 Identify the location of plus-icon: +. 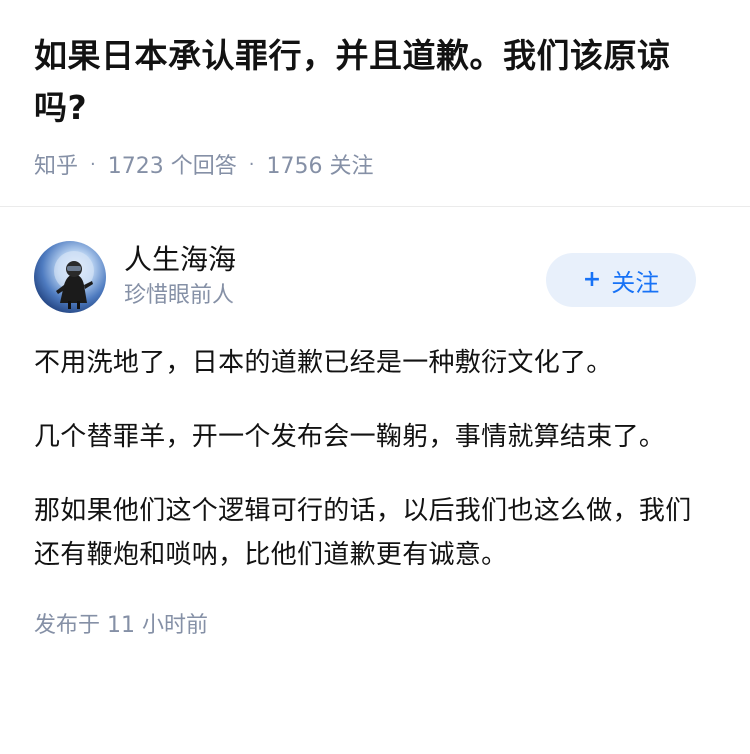
(592, 279).